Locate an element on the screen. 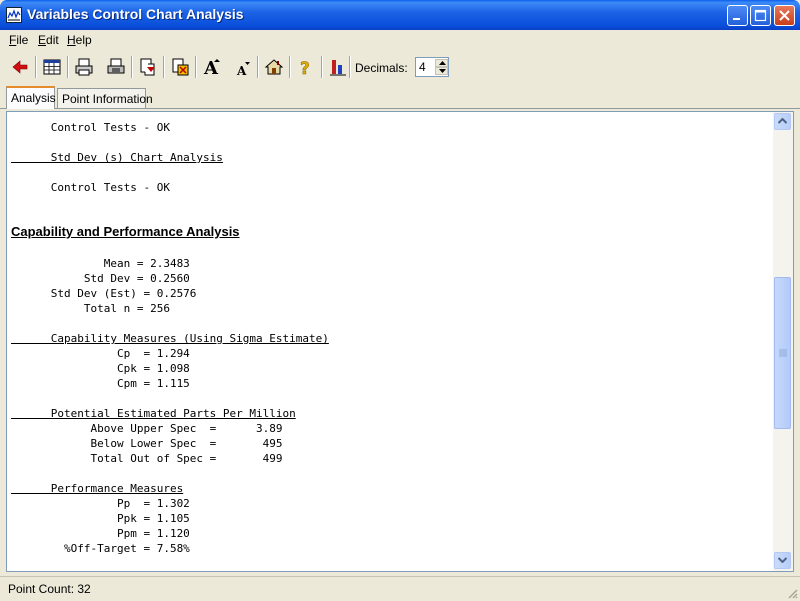  back-button is located at coordinates (20, 67).